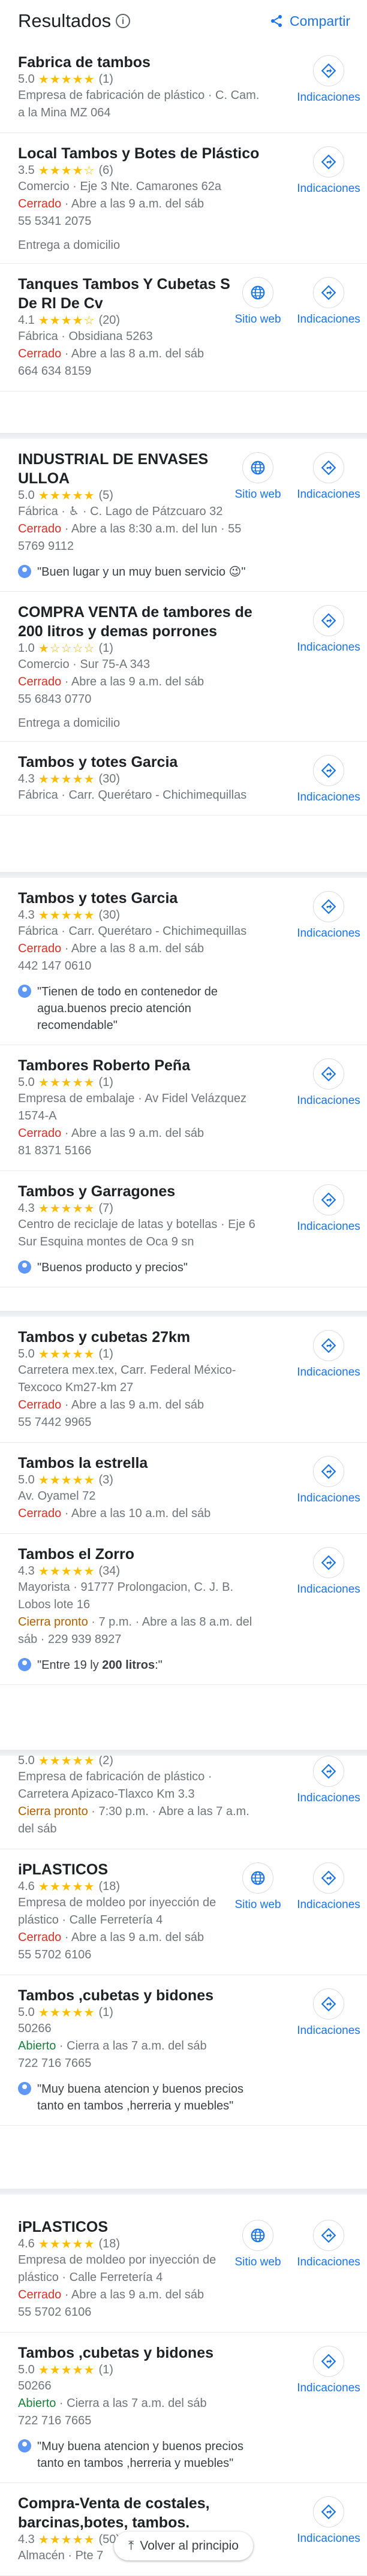  I want to click on share-button: Compartir, so click(309, 21).